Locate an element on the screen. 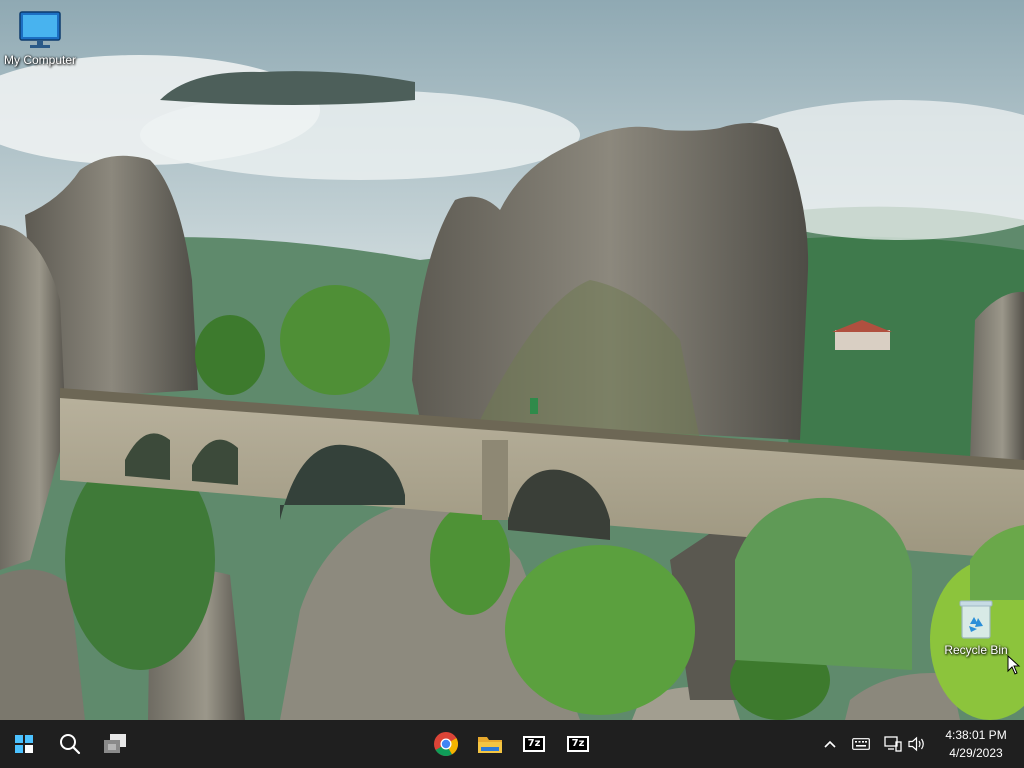 The width and height of the screenshot is (1024, 768). file-explorer-icon is located at coordinates (490, 745).